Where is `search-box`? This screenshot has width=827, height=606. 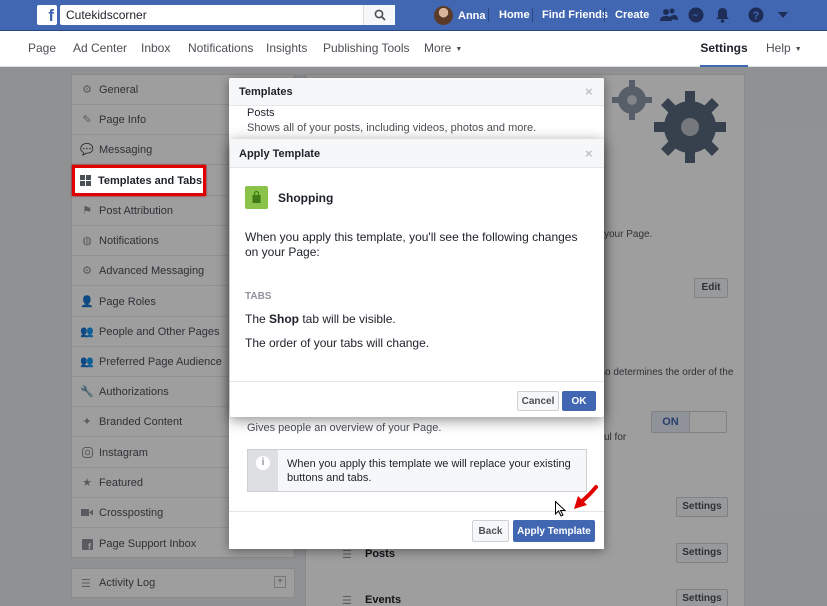 search-box is located at coordinates (227, 15).